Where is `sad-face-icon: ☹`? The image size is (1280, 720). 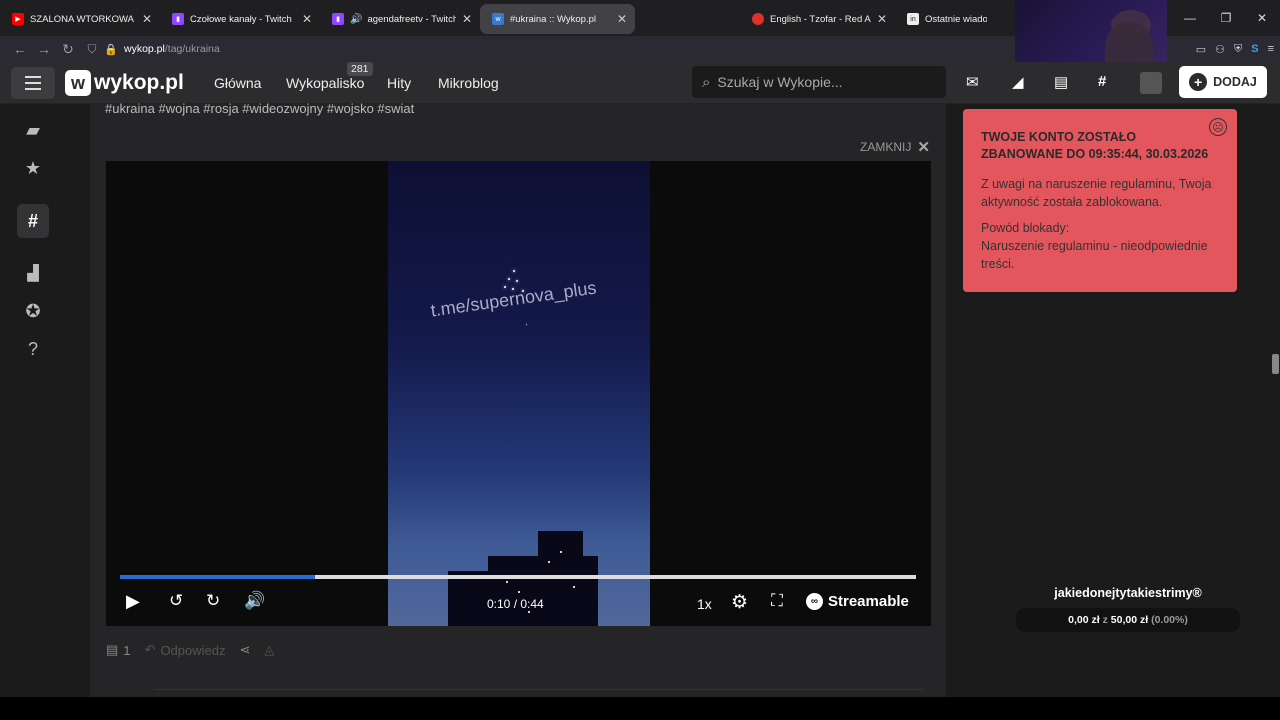
sad-face-icon: ☹ is located at coordinates (1218, 127).